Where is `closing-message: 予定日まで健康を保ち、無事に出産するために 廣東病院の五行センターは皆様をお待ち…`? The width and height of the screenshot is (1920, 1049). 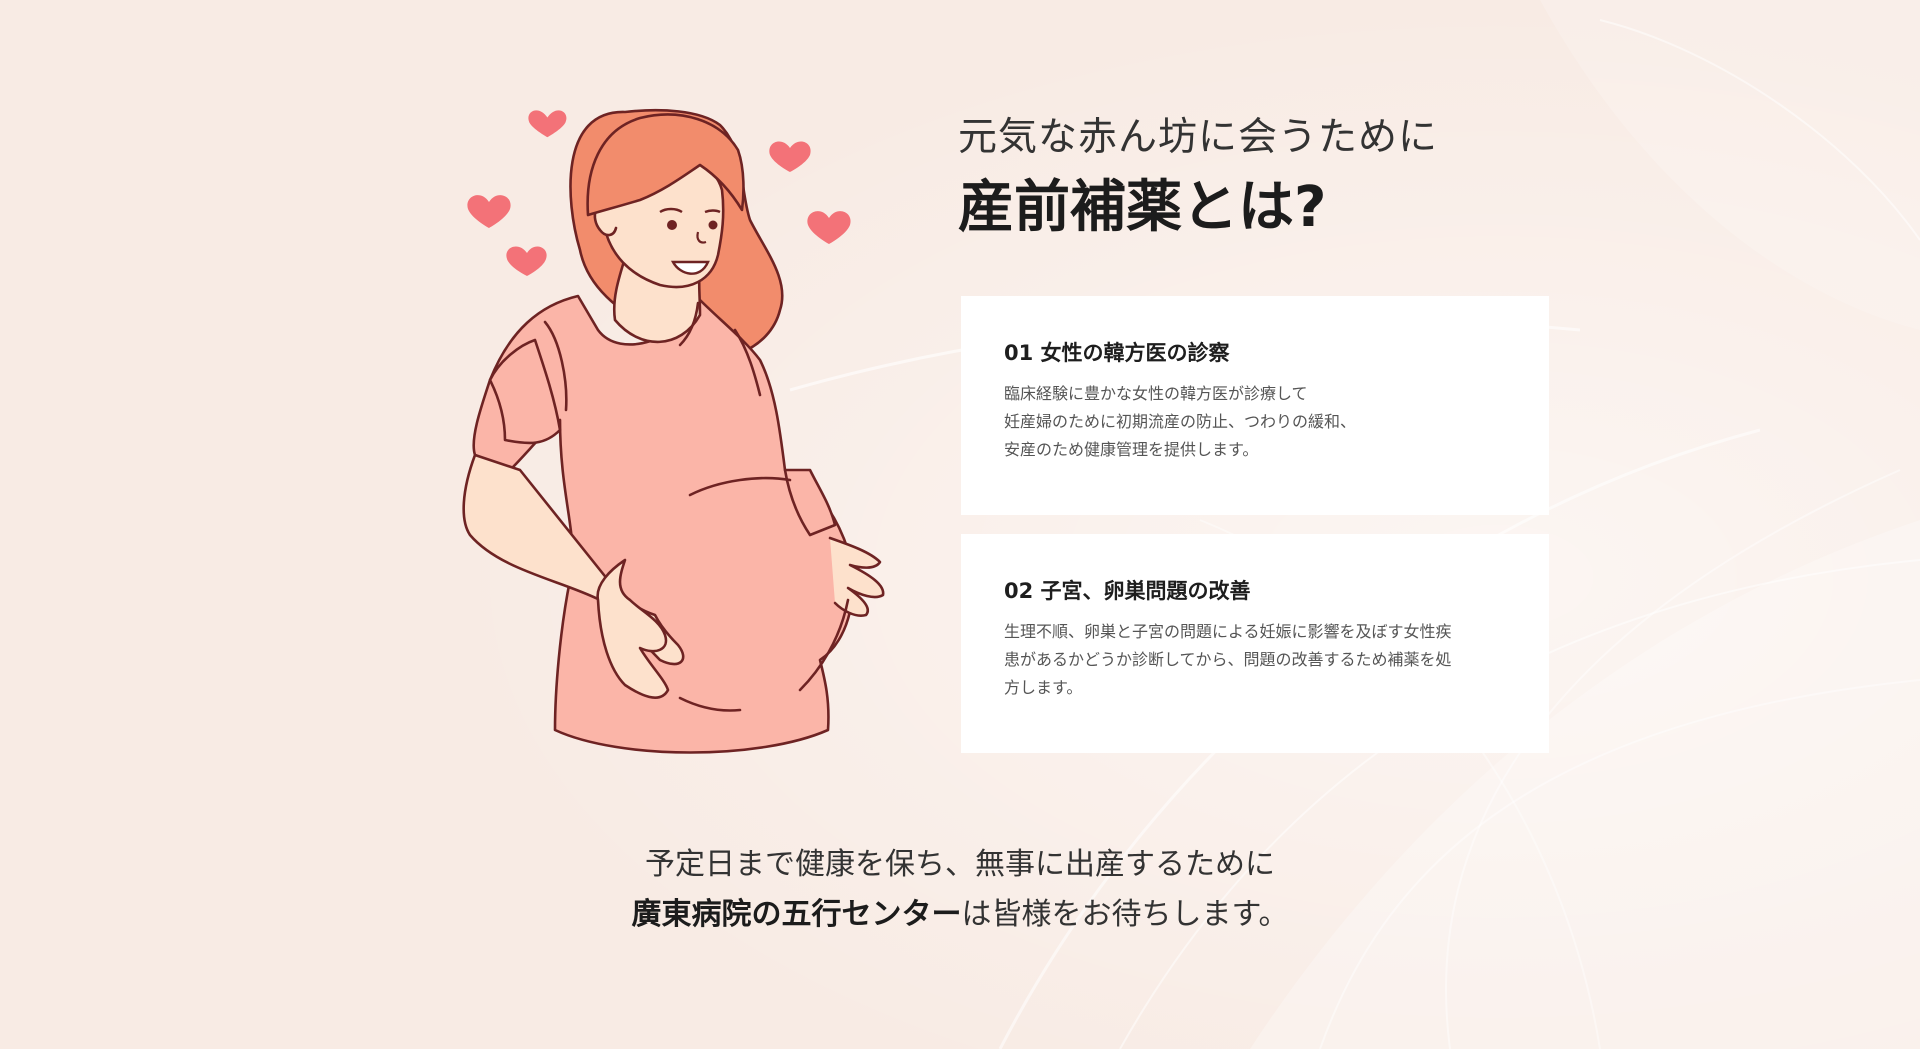 closing-message: 予定日まで健康を保ち、無事に出産するために 廣東病院の五行センターは皆様をお待ち… is located at coordinates (960, 890).